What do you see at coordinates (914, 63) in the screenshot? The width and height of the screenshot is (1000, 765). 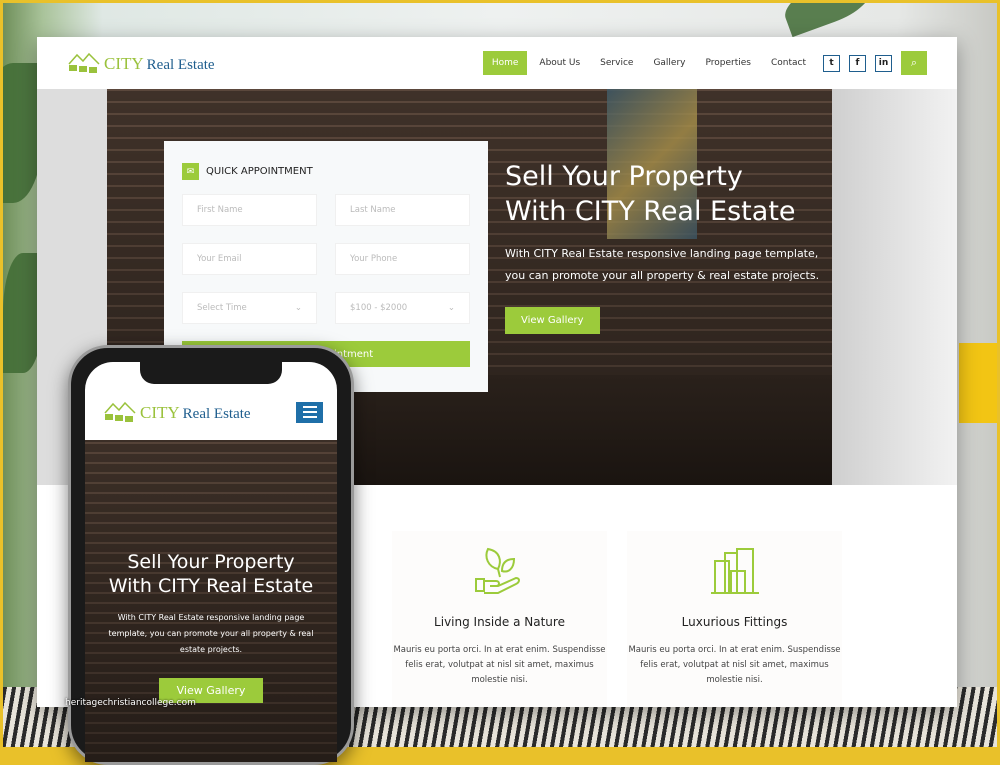 I see `search-icon: ⌕` at bounding box center [914, 63].